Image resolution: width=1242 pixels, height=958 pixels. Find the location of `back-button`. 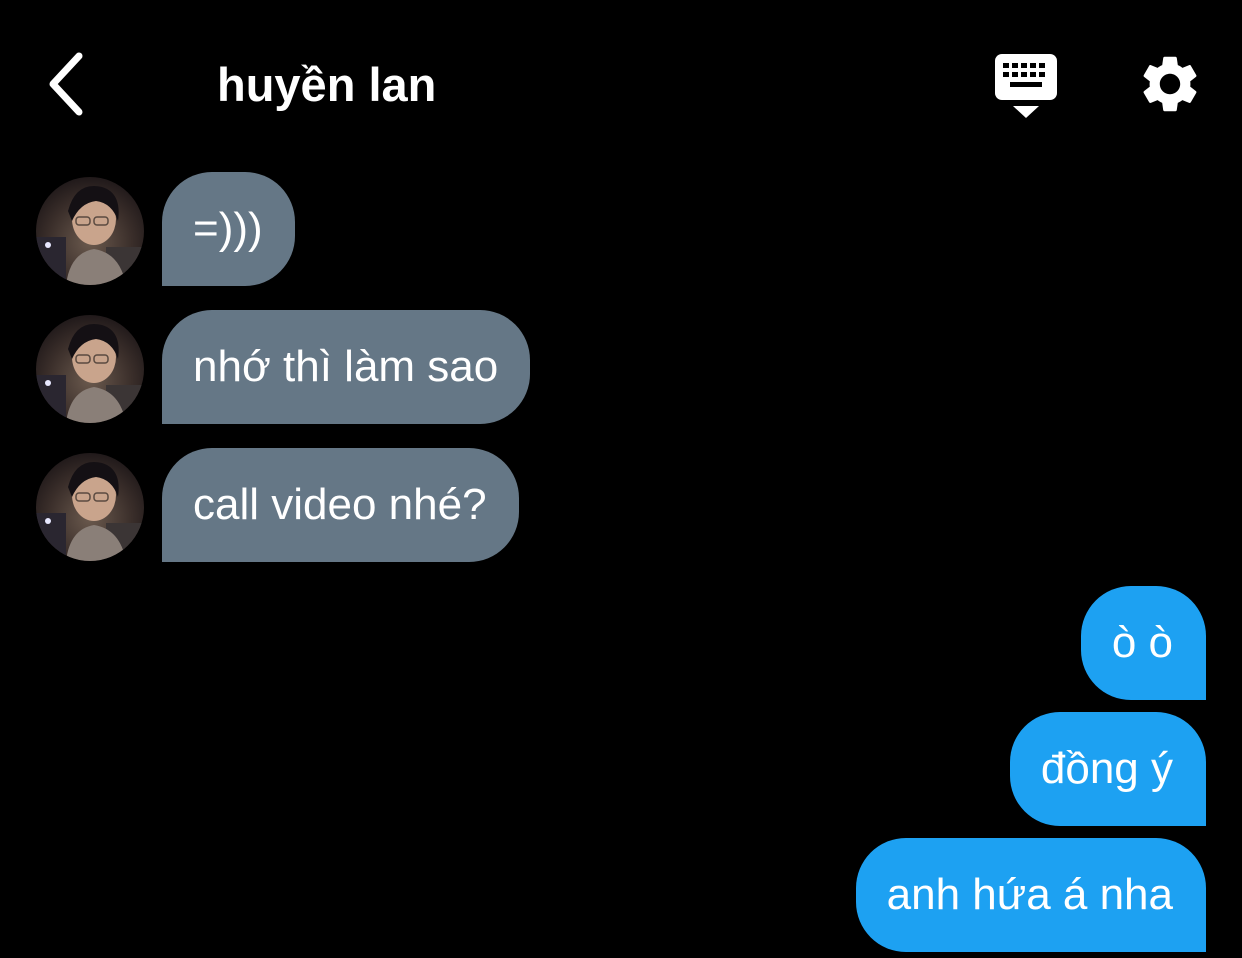

back-button is located at coordinates (65, 84).